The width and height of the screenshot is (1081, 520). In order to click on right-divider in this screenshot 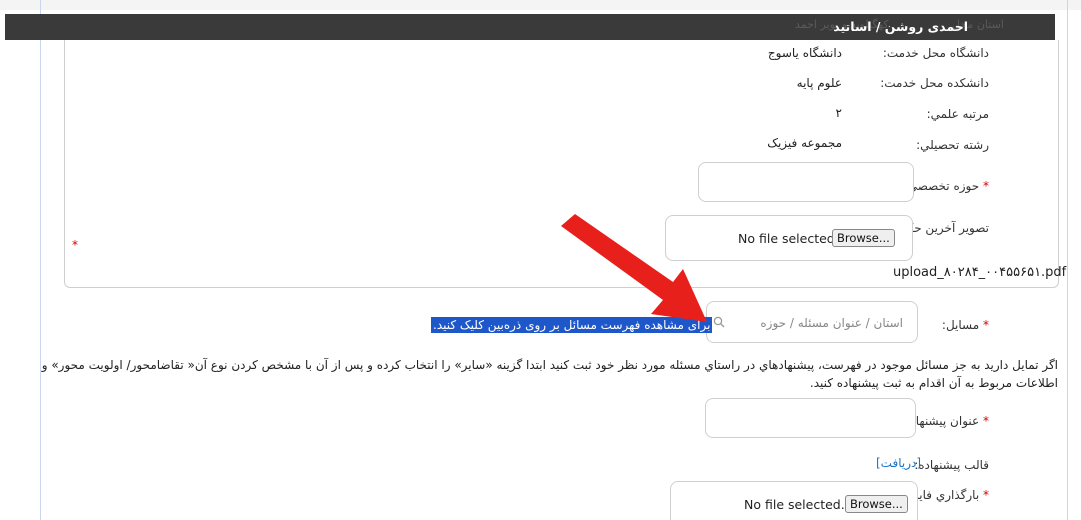, I will do `click(1067, 260)`.